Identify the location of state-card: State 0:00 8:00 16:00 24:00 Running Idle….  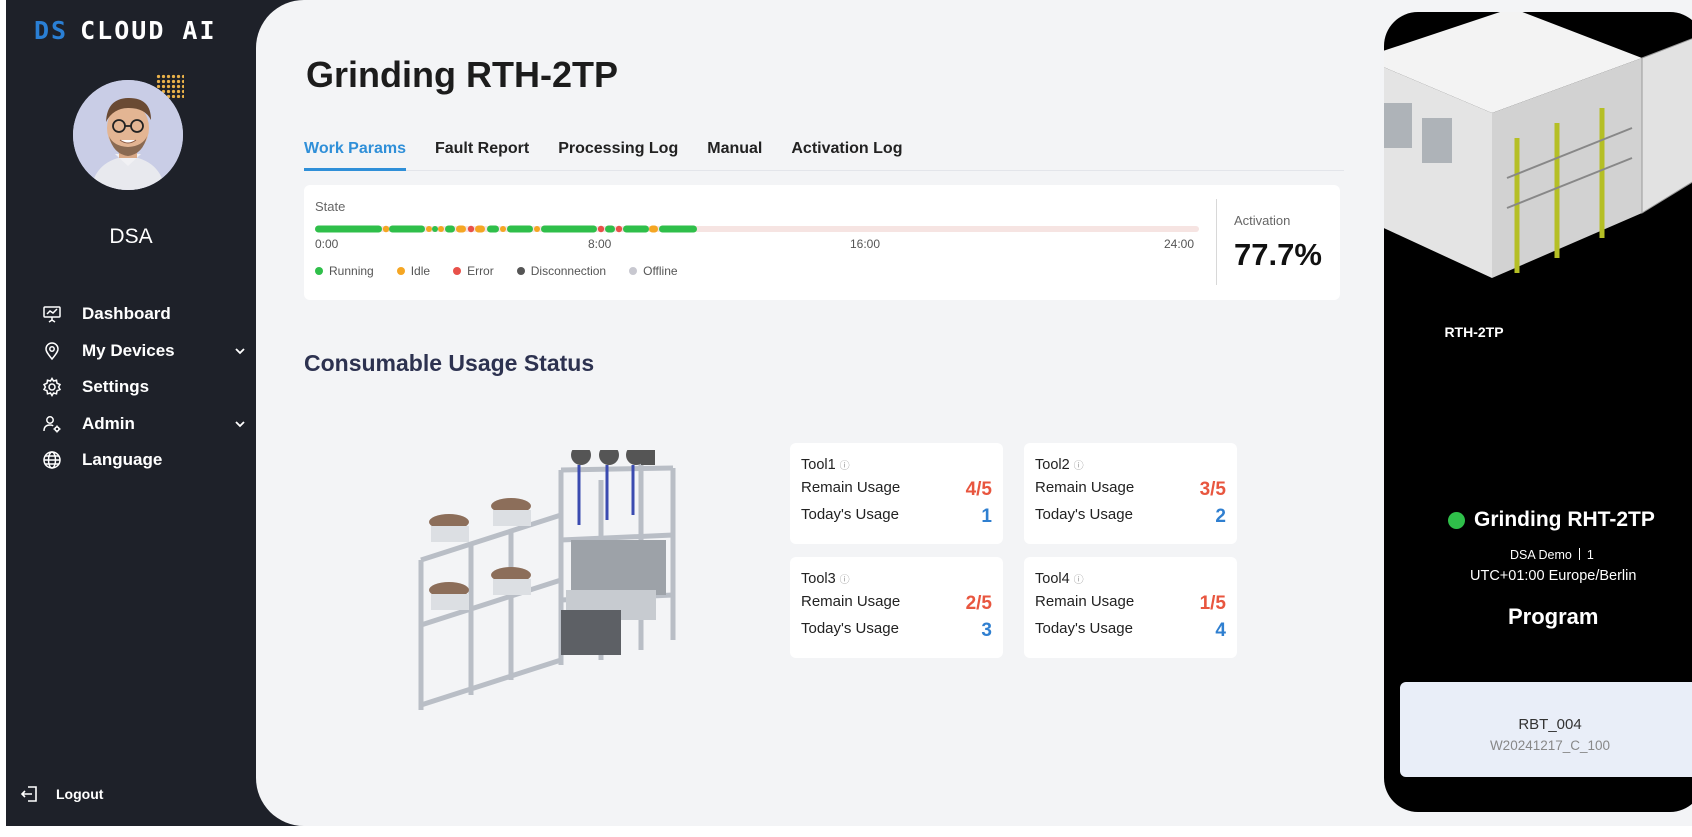
(822, 242).